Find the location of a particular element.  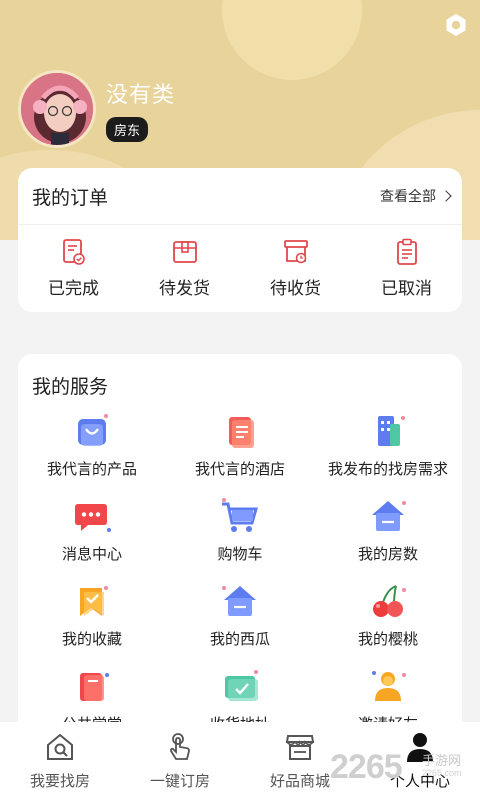

services-title: 我的服务 is located at coordinates (70, 387).